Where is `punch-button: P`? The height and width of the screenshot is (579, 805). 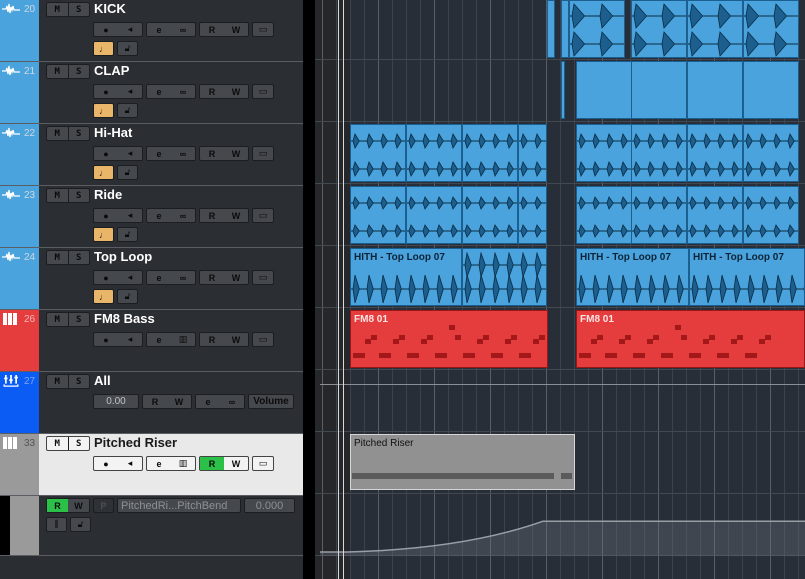 punch-button: P is located at coordinates (103, 505).